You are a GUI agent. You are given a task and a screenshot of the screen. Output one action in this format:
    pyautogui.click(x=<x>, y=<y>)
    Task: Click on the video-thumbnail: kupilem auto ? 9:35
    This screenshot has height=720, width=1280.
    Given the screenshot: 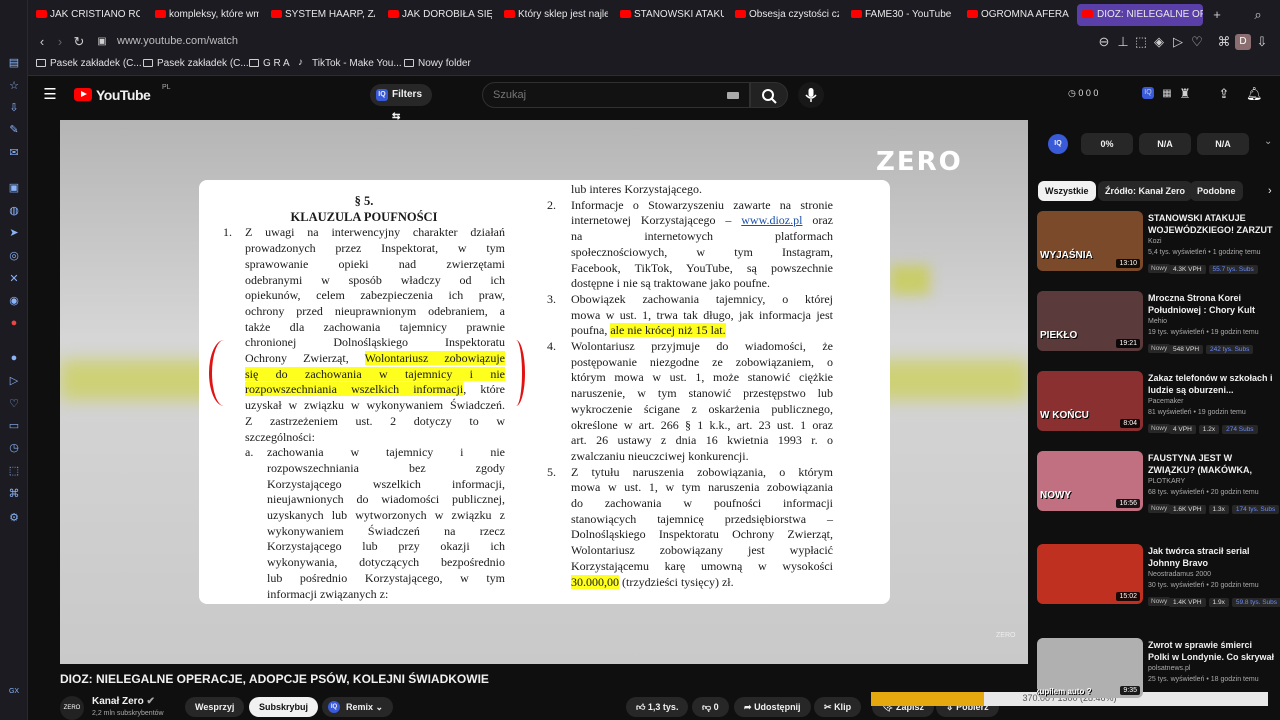 What is the action you would take?
    pyautogui.click(x=1090, y=668)
    